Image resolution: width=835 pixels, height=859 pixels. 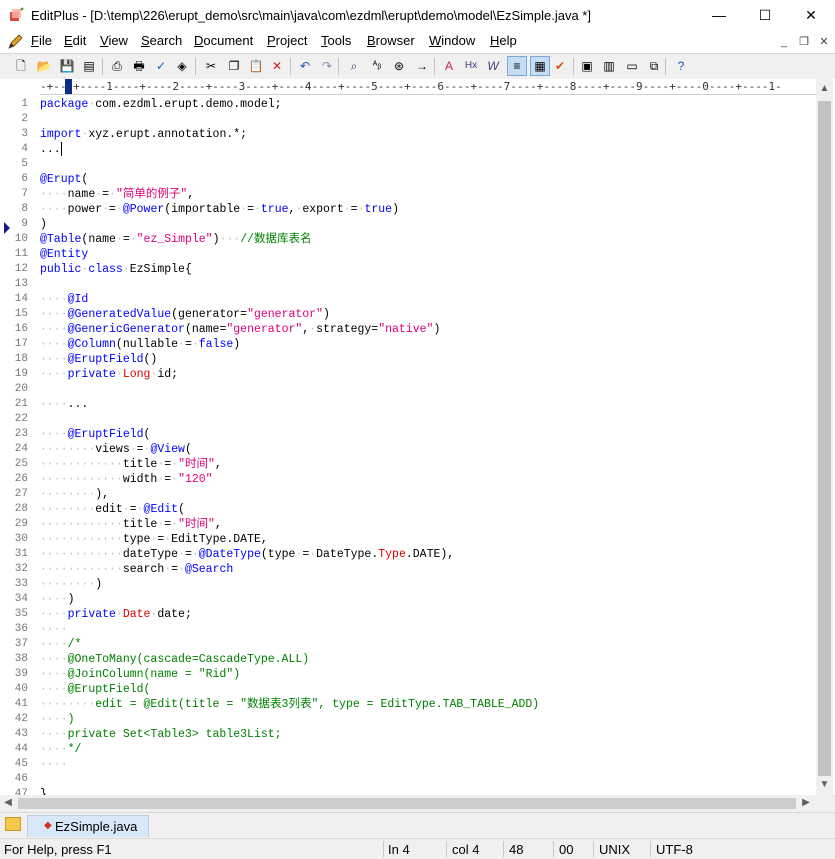 I want to click on font-icon: A, so click(x=449, y=66).